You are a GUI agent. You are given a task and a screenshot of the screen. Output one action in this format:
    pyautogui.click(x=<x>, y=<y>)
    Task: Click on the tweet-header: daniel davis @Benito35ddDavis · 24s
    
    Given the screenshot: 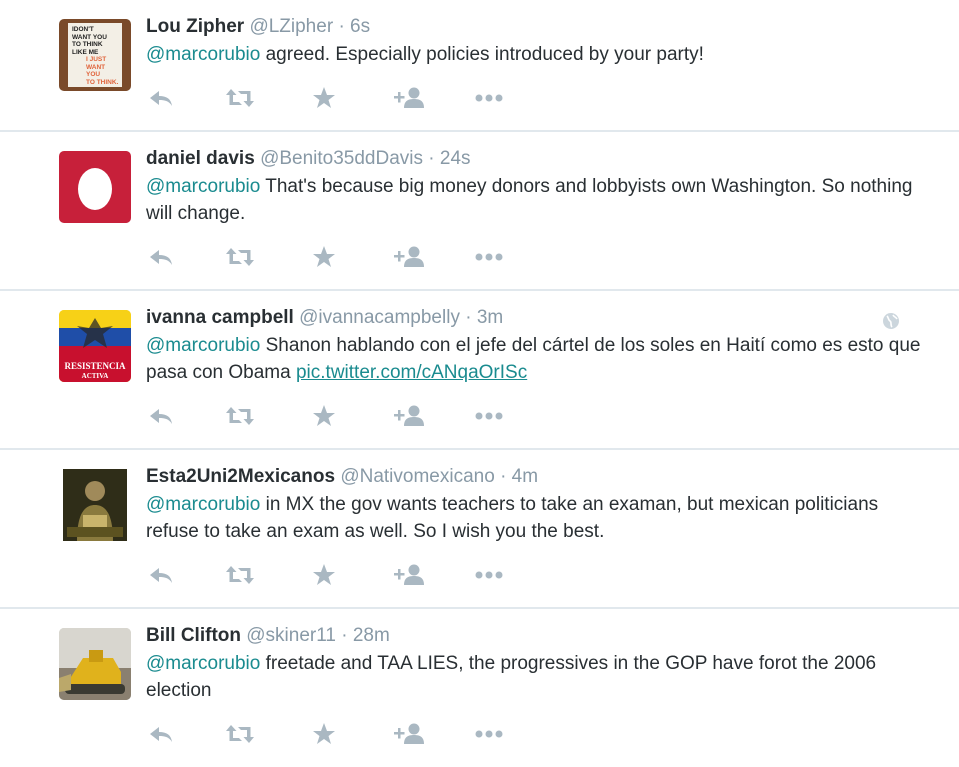 What is the action you would take?
    pyautogui.click(x=308, y=159)
    